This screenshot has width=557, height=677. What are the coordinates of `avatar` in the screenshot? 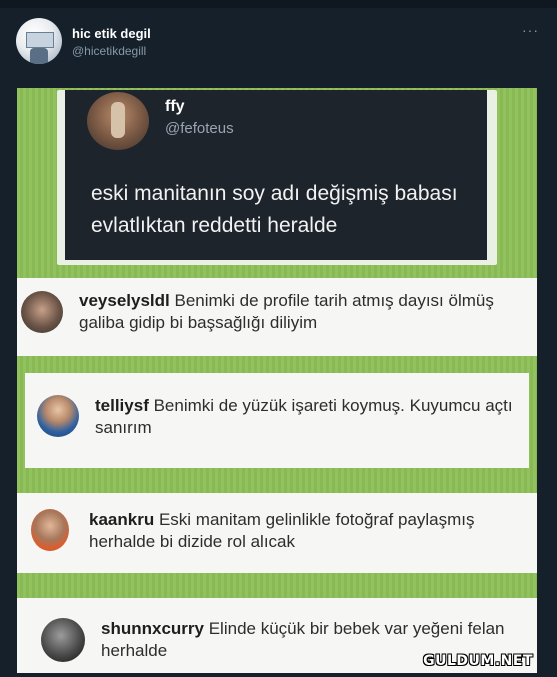 It's located at (39, 41).